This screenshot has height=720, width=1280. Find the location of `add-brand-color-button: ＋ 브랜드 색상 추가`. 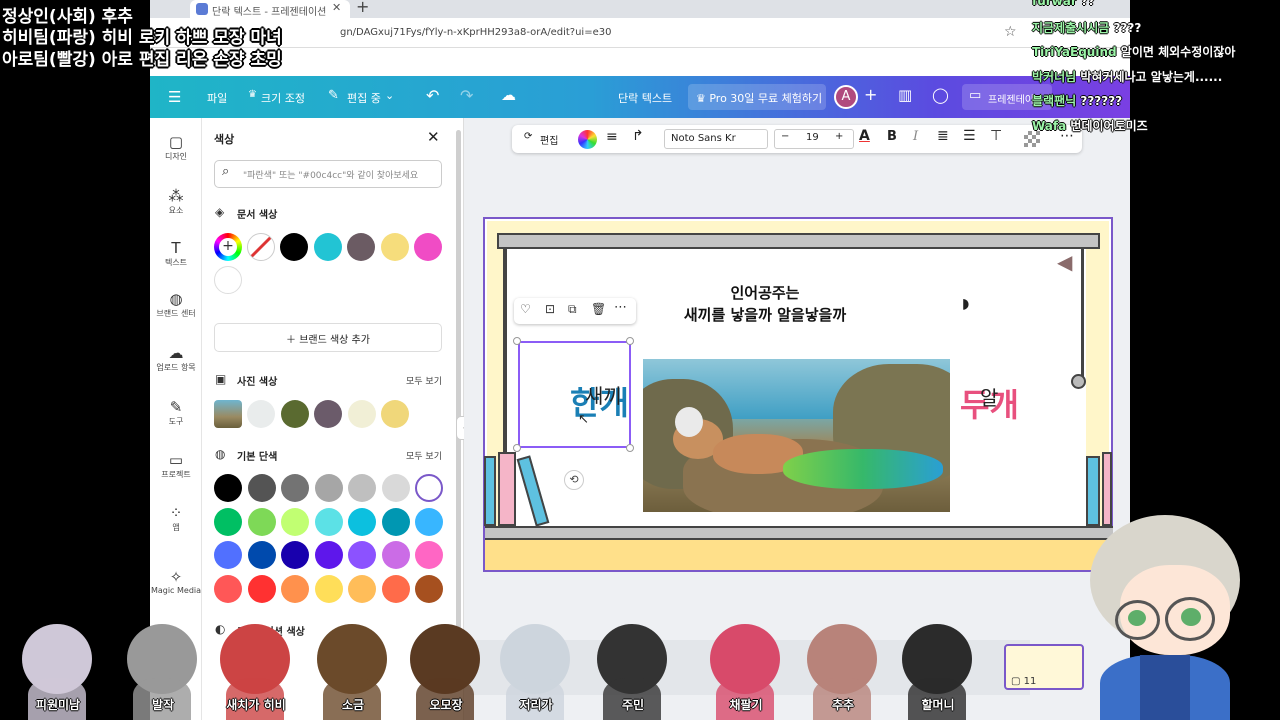

add-brand-color-button: ＋ 브랜드 색상 추가 is located at coordinates (328, 337).